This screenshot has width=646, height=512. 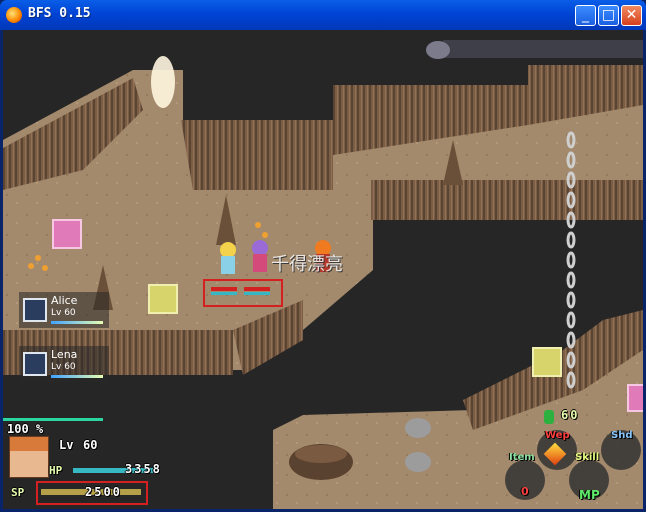 I want to click on party-member-alice: Alice Lv 60, so click(x=64, y=310).